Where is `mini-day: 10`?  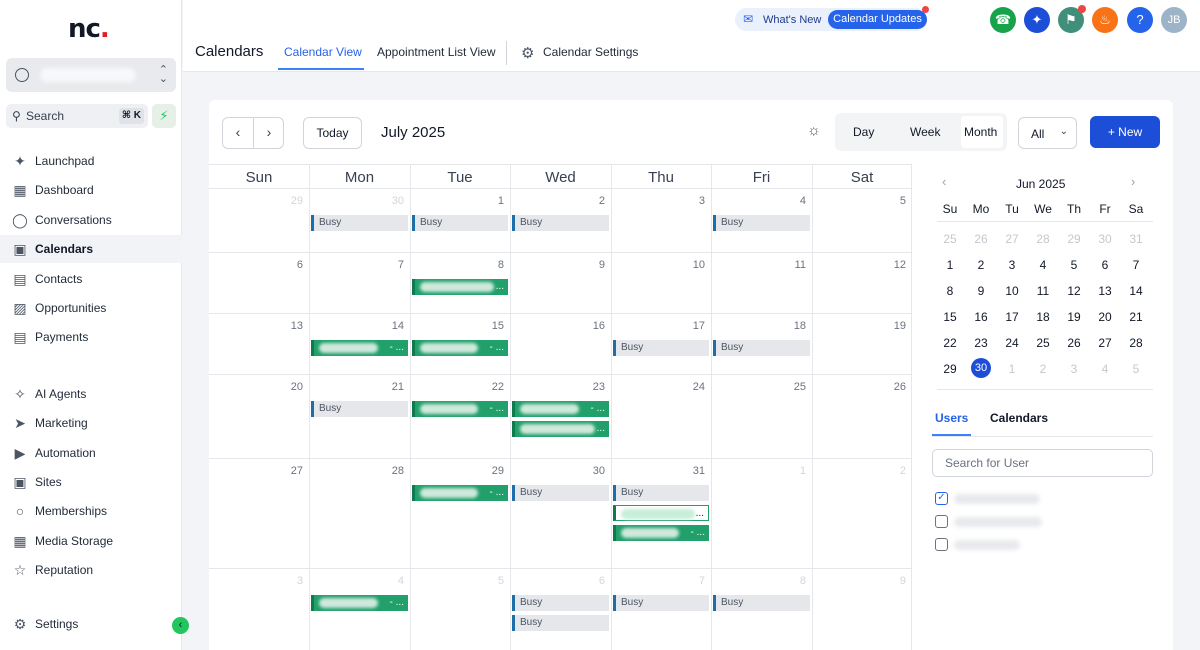 mini-day: 10 is located at coordinates (1012, 291).